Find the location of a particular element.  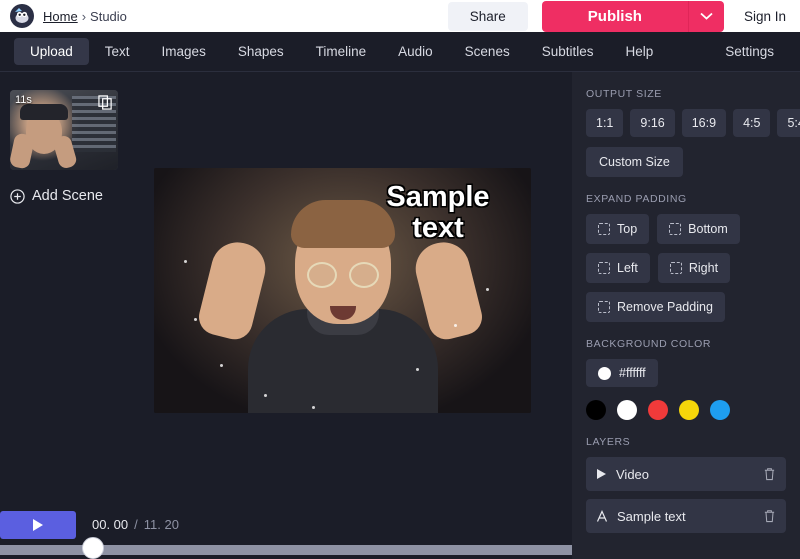

padding-right-label: Right is located at coordinates (703, 268).